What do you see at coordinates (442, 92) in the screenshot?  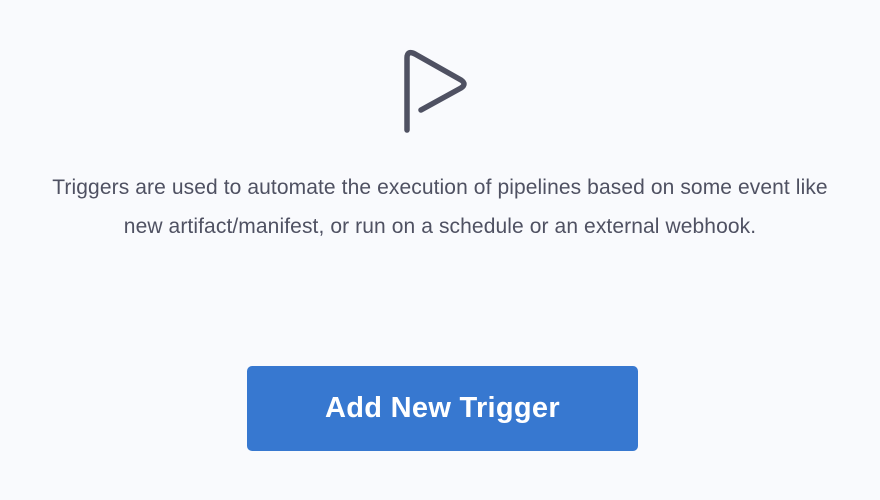 I see `play-icon` at bounding box center [442, 92].